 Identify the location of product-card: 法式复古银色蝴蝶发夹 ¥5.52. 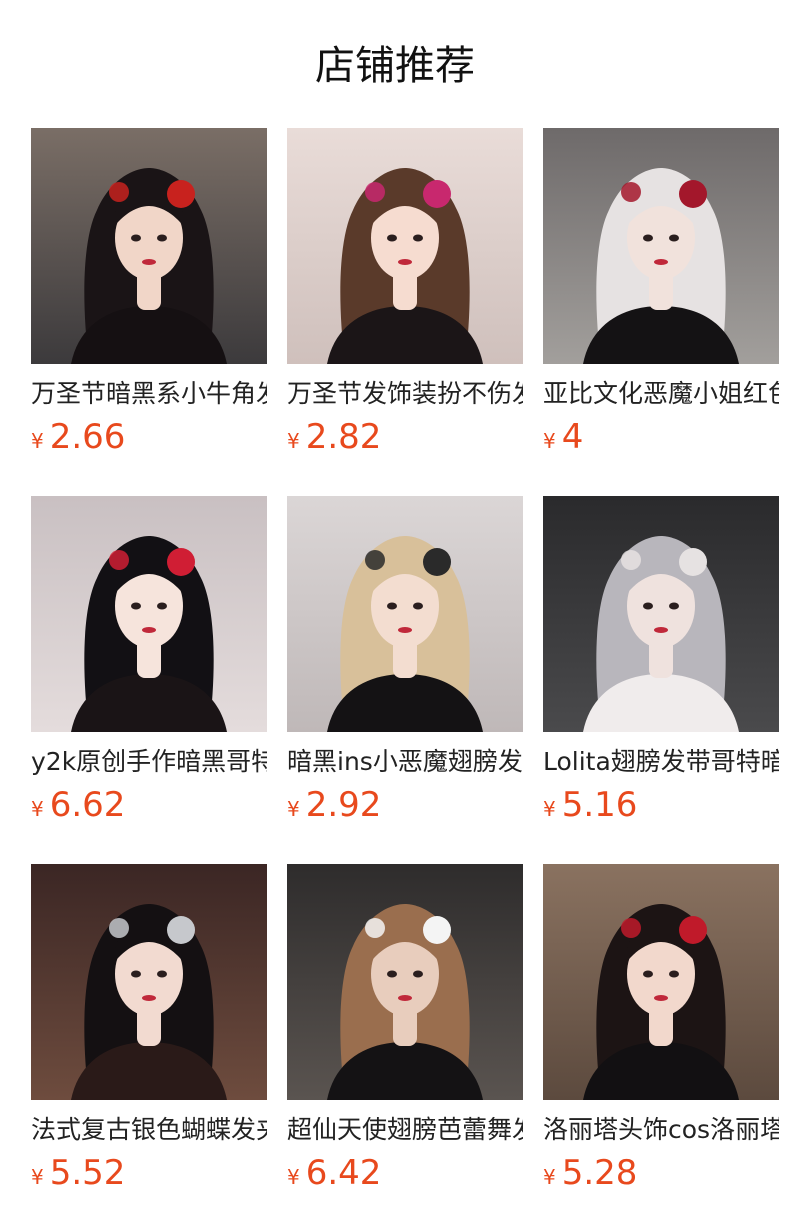
(149, 1048).